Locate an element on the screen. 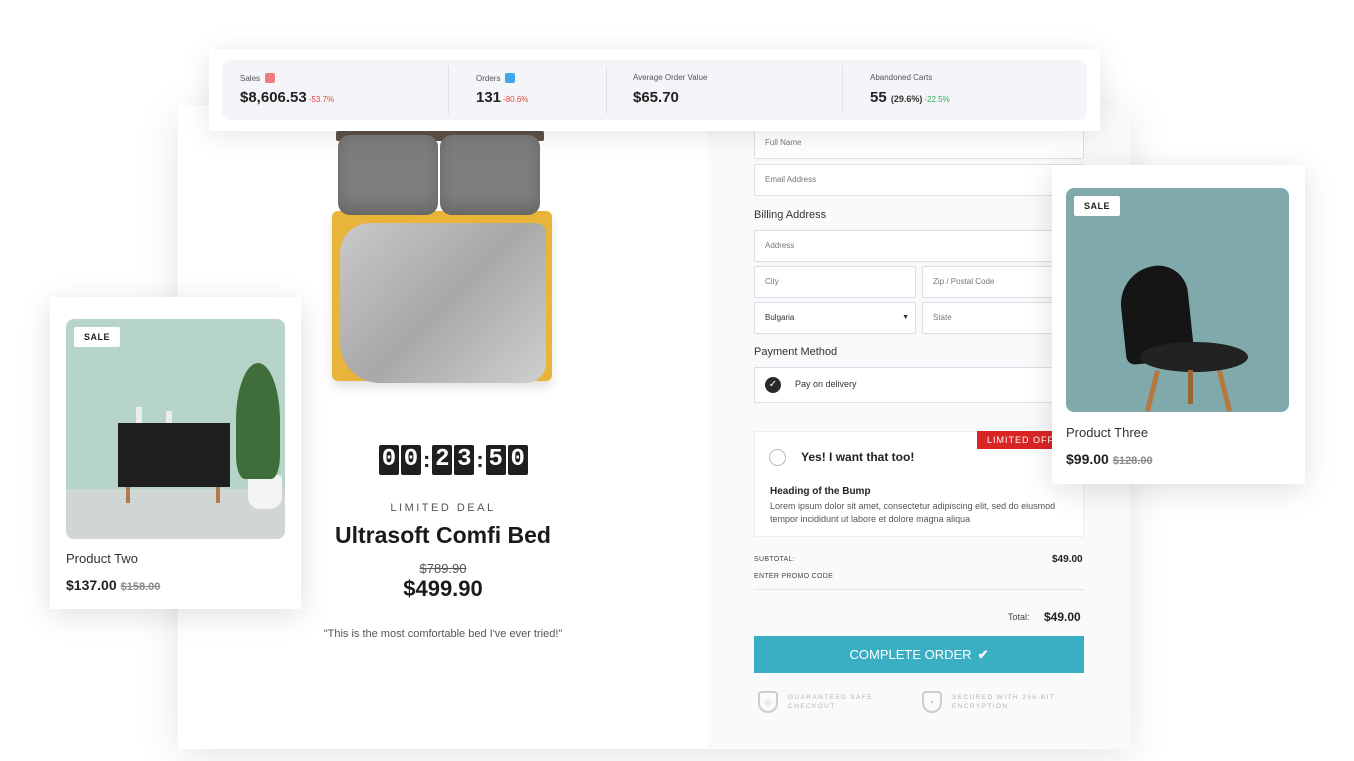 This screenshot has width=1354, height=761. check-icon: ✓ is located at coordinates (773, 385).